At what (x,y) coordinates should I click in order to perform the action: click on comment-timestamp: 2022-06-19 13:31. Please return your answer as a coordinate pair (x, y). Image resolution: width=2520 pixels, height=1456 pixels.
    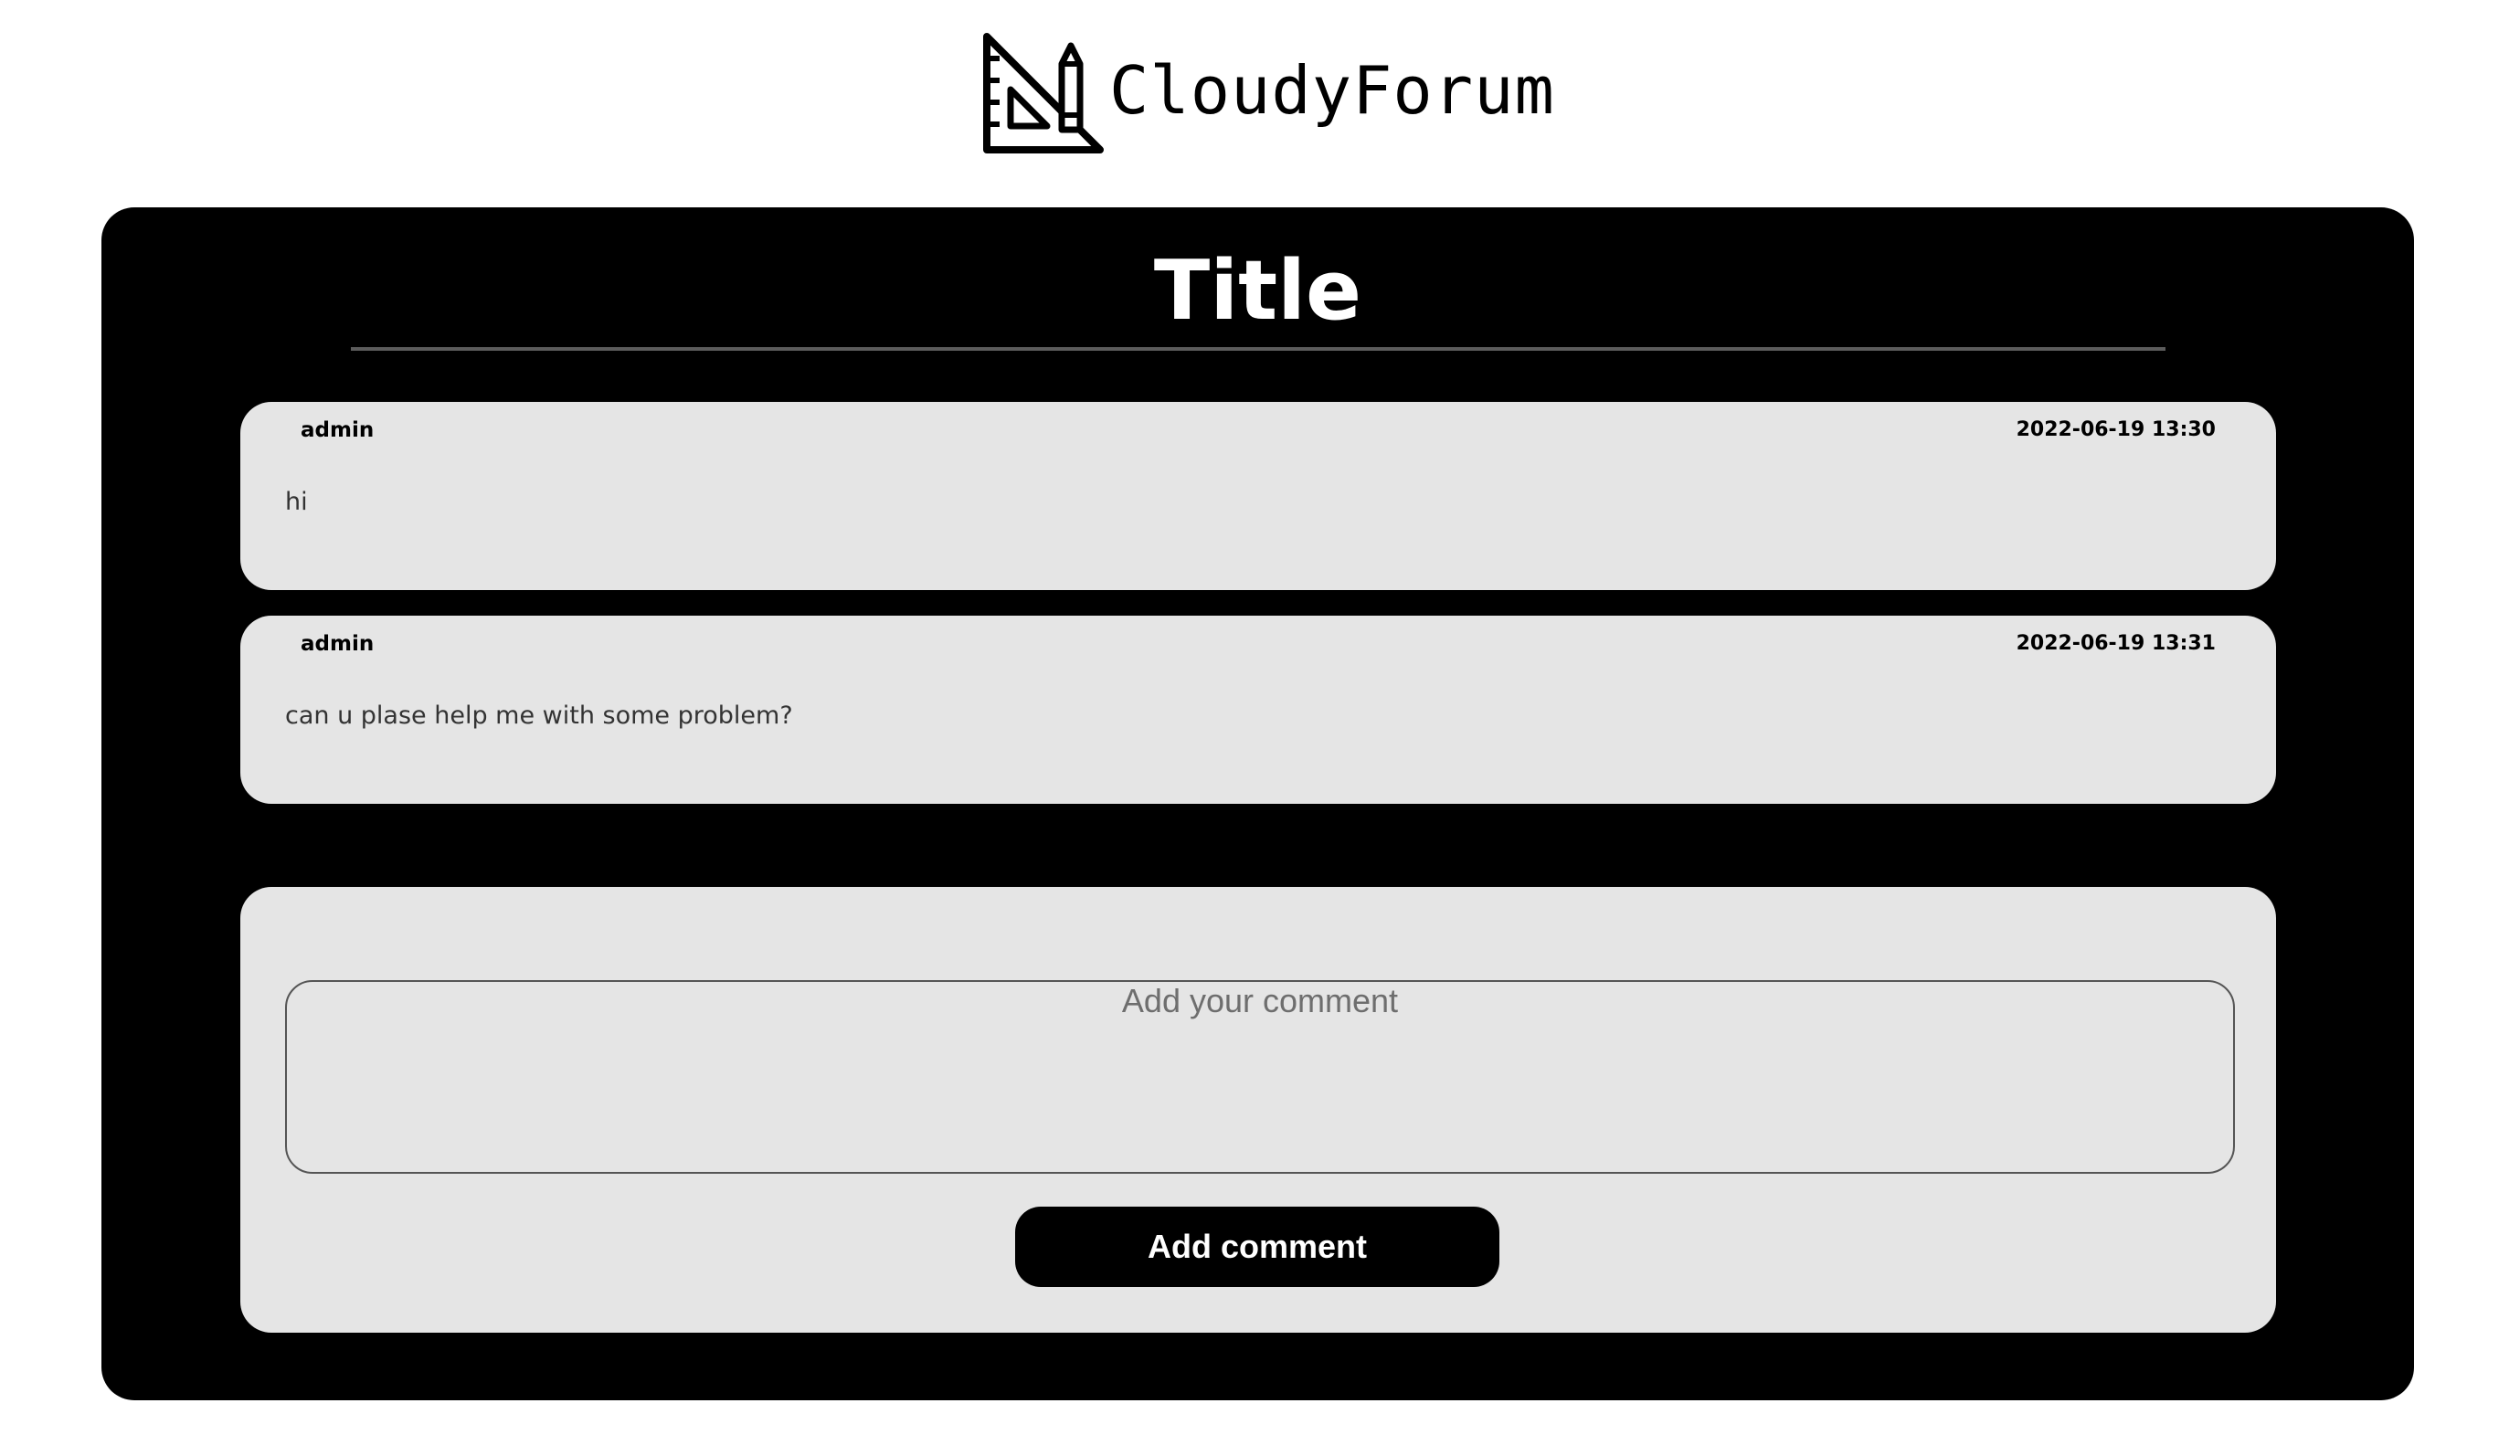
    Looking at the image, I should click on (2116, 643).